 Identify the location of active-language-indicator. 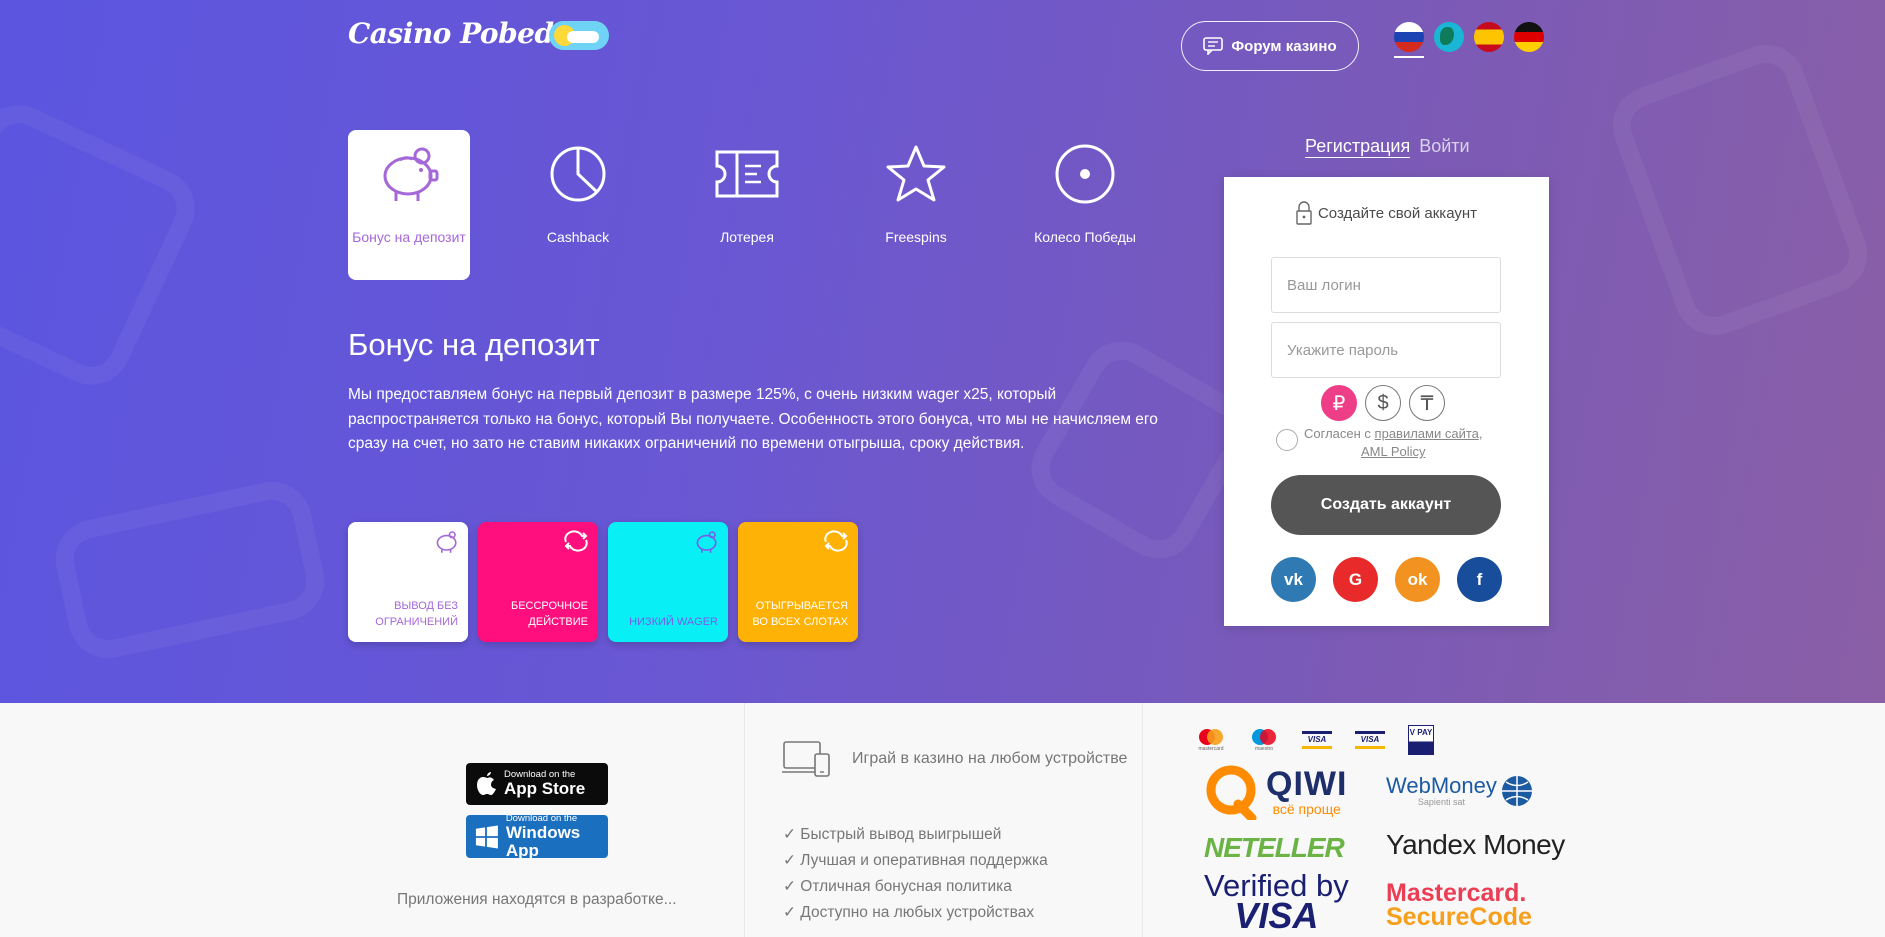
(1409, 57).